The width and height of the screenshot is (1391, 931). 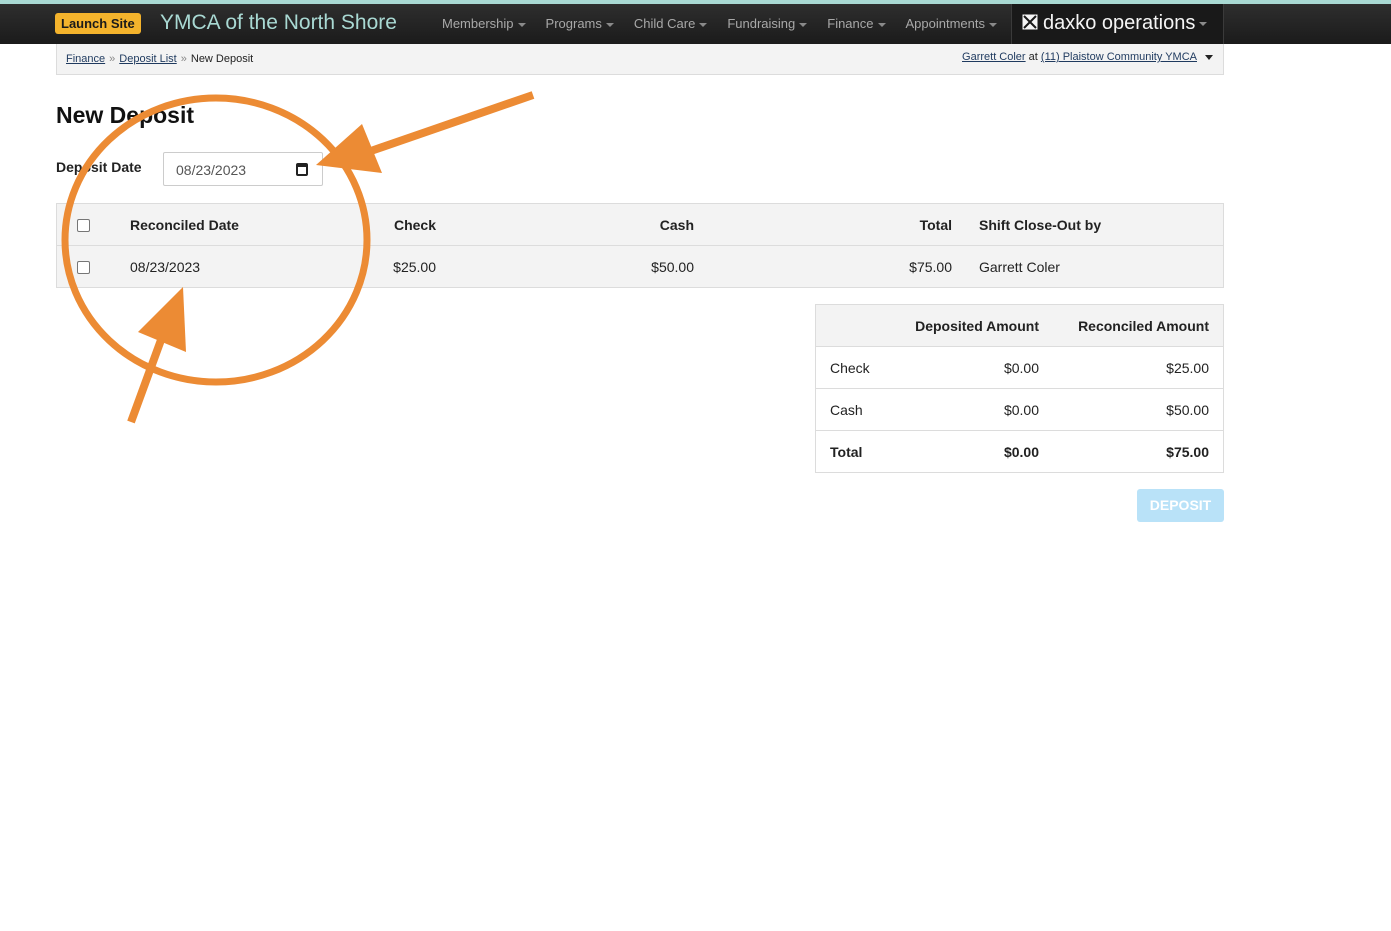 I want to click on menu-label: Child Care, so click(x=664, y=23).